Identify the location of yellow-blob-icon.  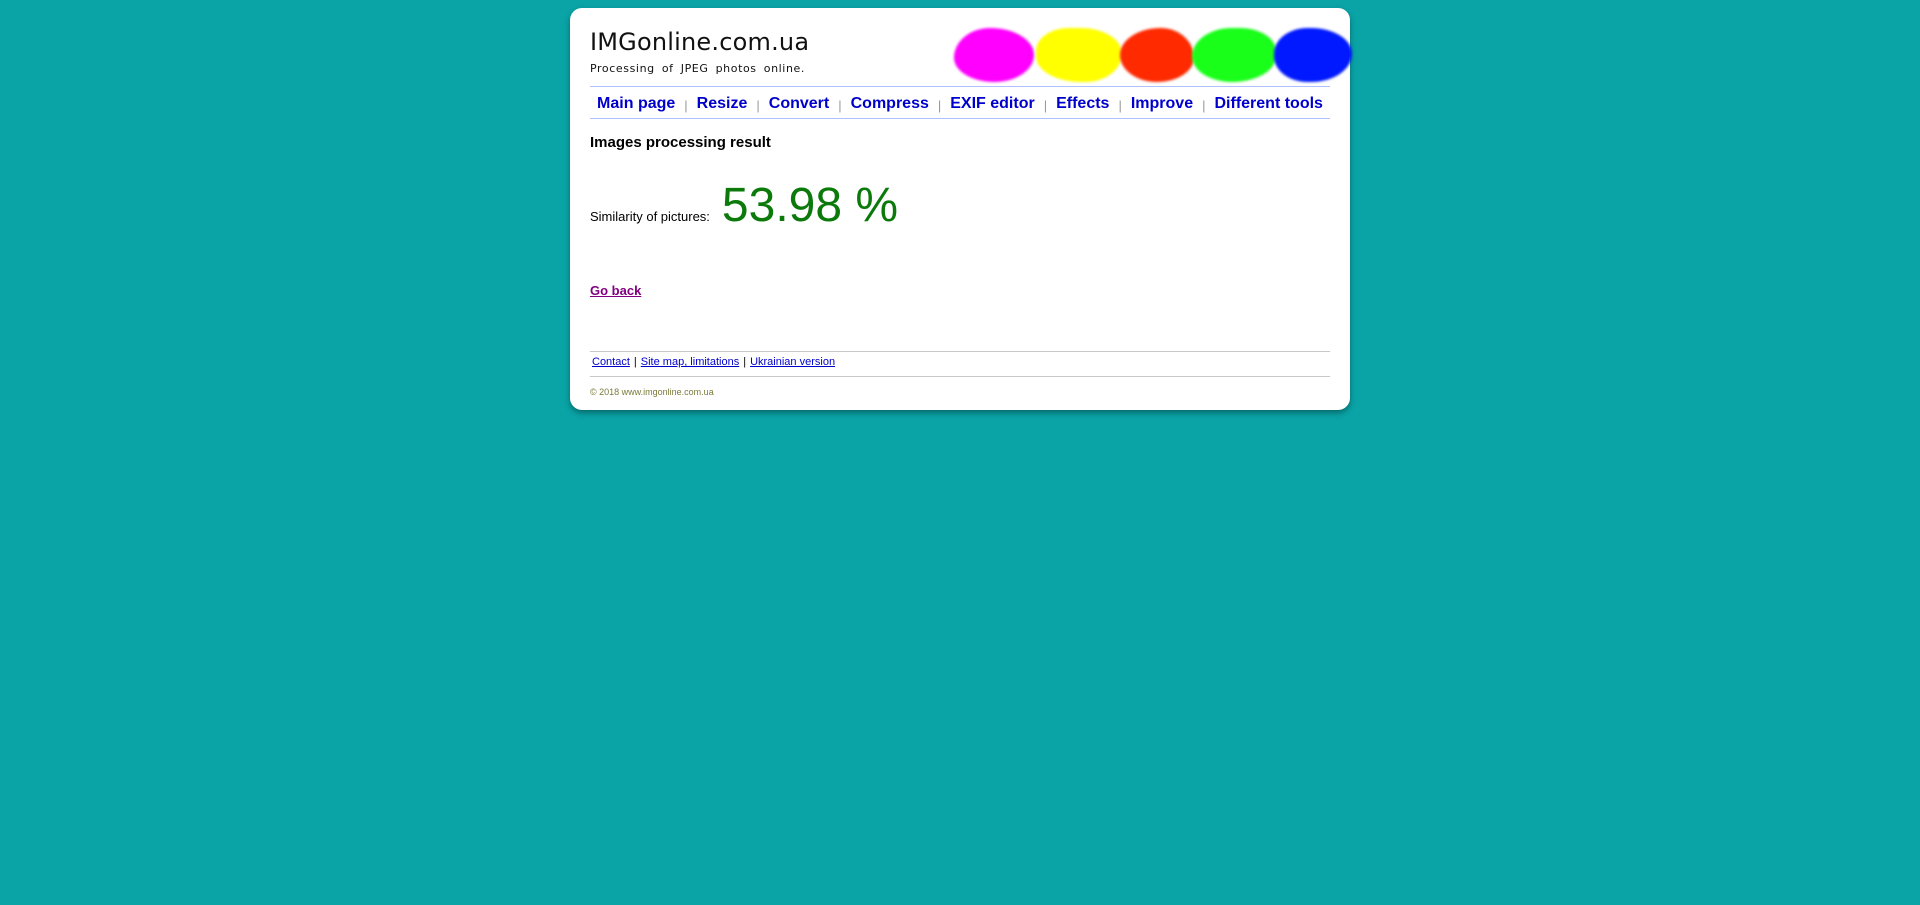
(1079, 55).